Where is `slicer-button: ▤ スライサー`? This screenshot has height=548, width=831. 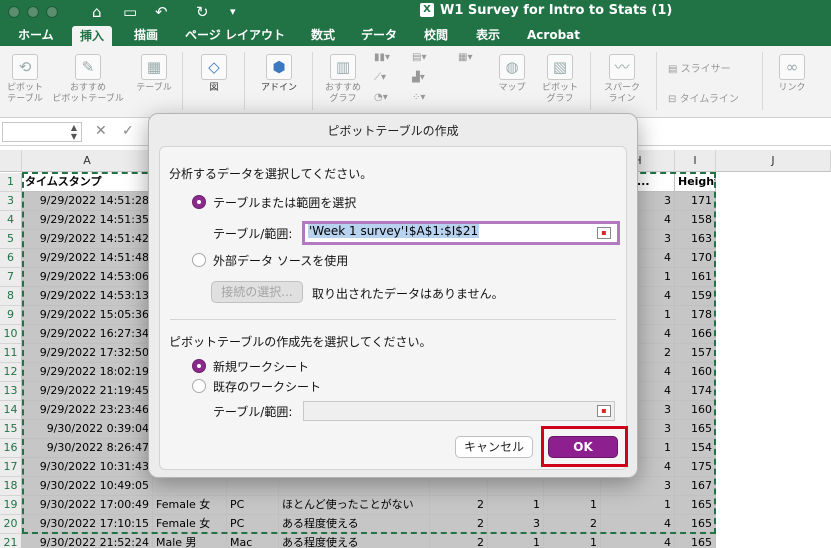
slicer-button: ▤ スライサー is located at coordinates (699, 67).